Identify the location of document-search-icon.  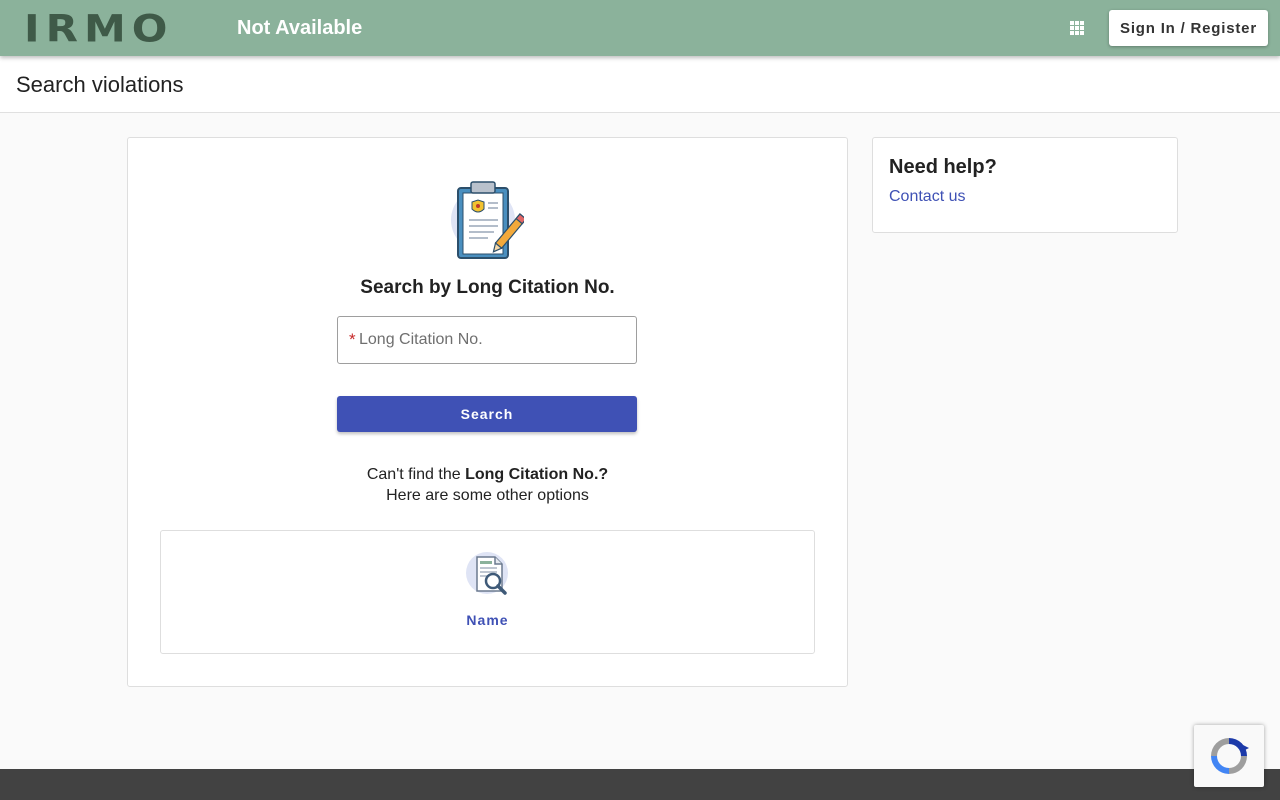
(489, 575).